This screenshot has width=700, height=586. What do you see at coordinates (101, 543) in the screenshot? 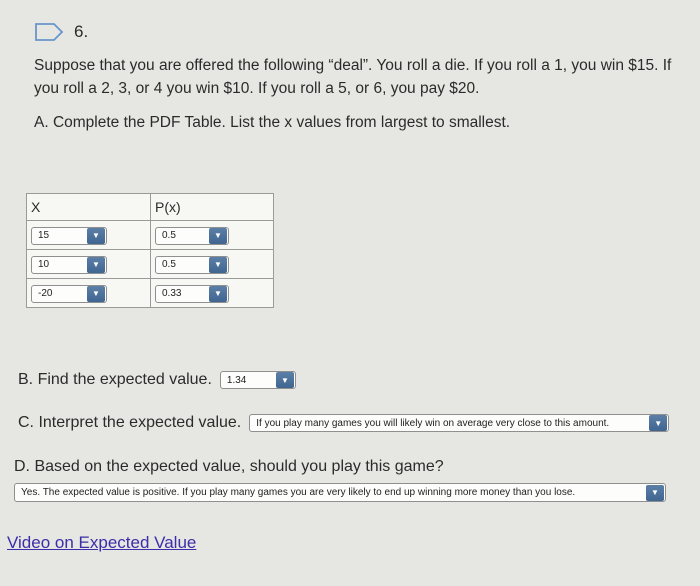
I see `video-link: Video on Expected Value` at bounding box center [101, 543].